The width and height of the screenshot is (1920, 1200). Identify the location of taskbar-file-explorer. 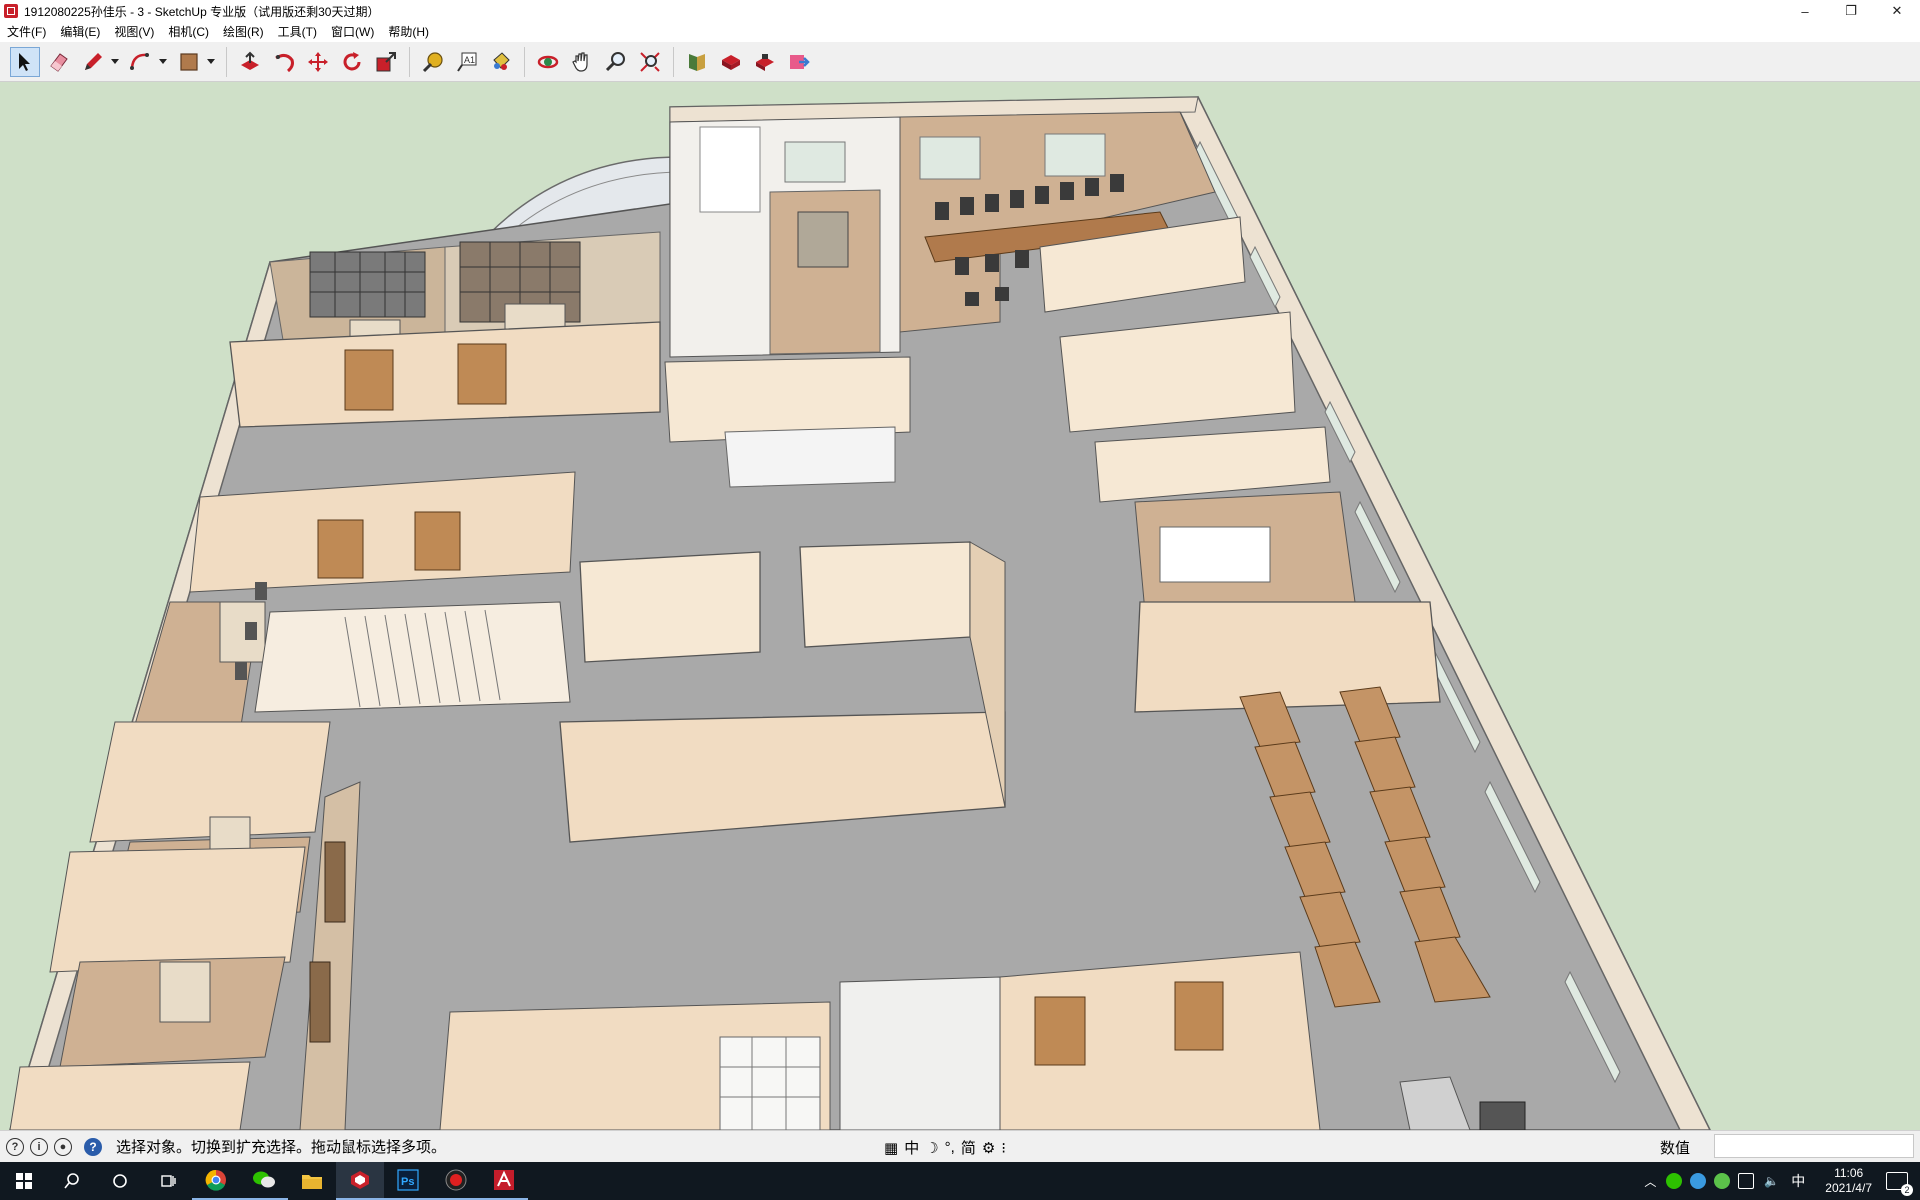
(312, 1181).